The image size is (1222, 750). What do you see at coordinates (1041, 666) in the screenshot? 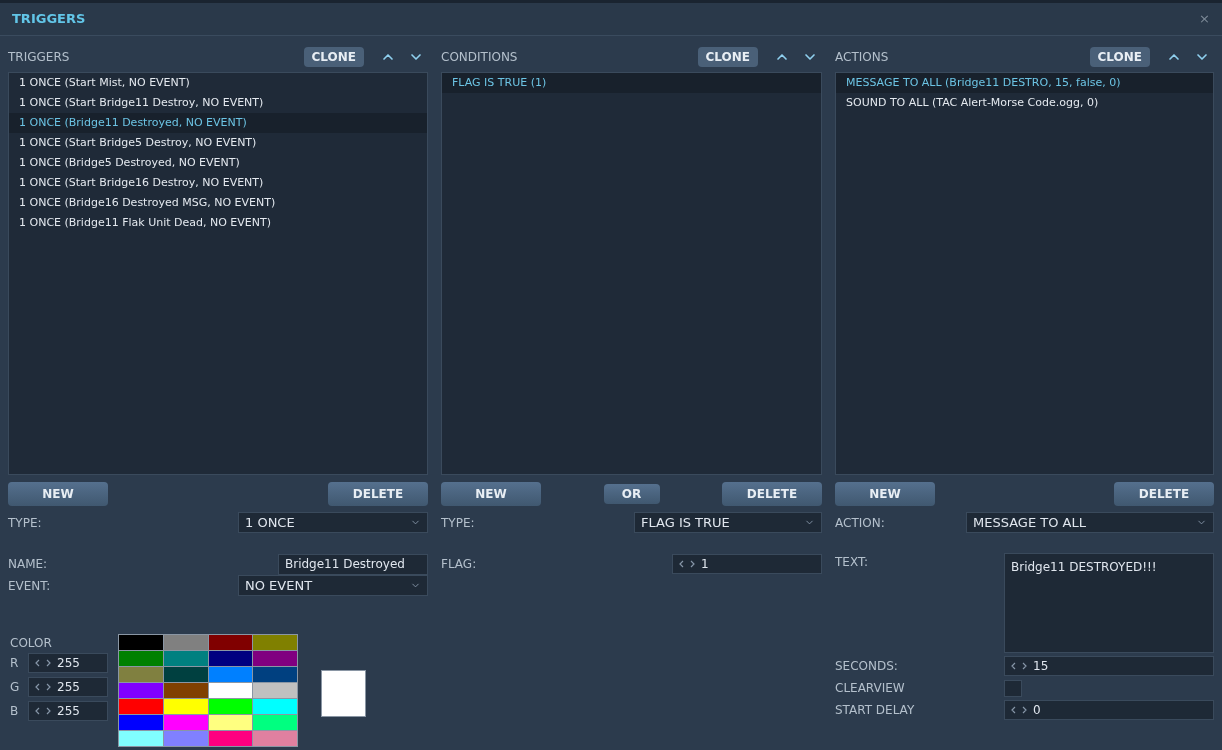
I see `spinner-value: 15` at bounding box center [1041, 666].